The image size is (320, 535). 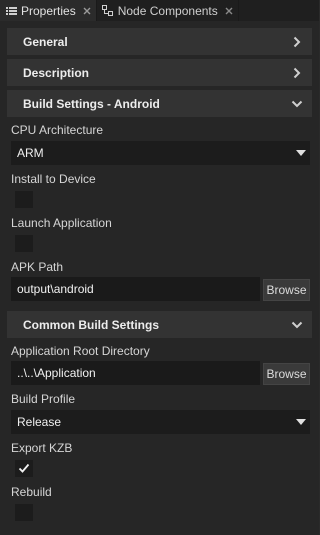 I want to click on application-root-directory-input: ..\..\Application, so click(x=135, y=373).